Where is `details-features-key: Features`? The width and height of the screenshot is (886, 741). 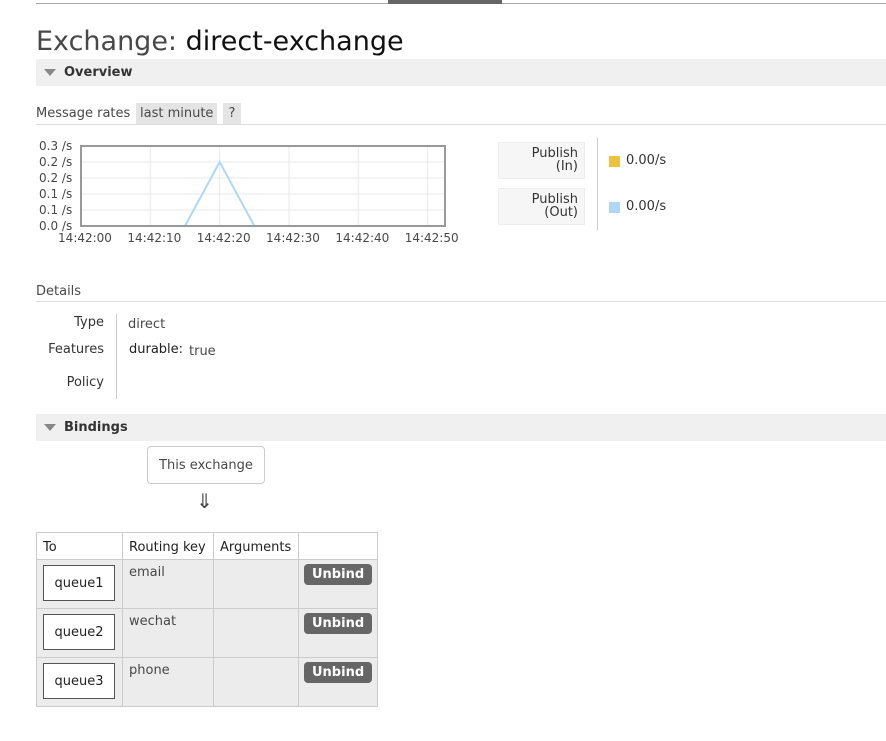
details-features-key: Features is located at coordinates (76, 349).